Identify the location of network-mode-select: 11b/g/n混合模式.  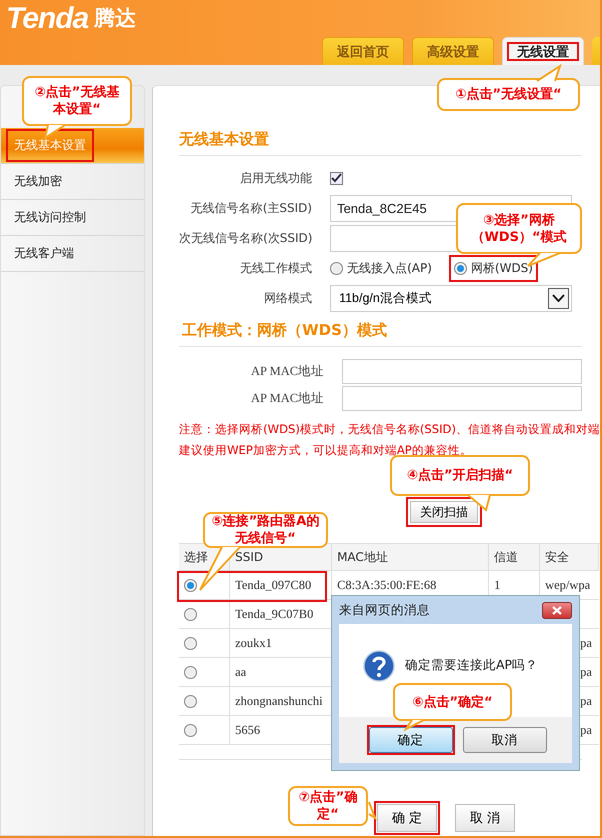
(451, 298).